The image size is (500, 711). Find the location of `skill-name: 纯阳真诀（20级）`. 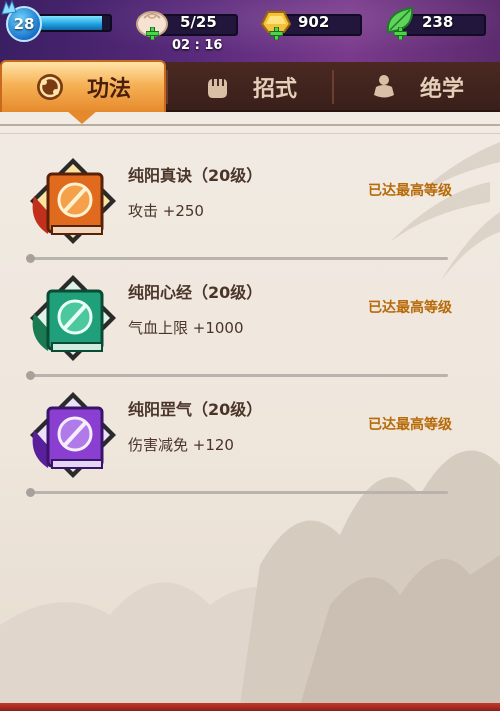

skill-name: 纯阳真诀（20级） is located at coordinates (195, 175).